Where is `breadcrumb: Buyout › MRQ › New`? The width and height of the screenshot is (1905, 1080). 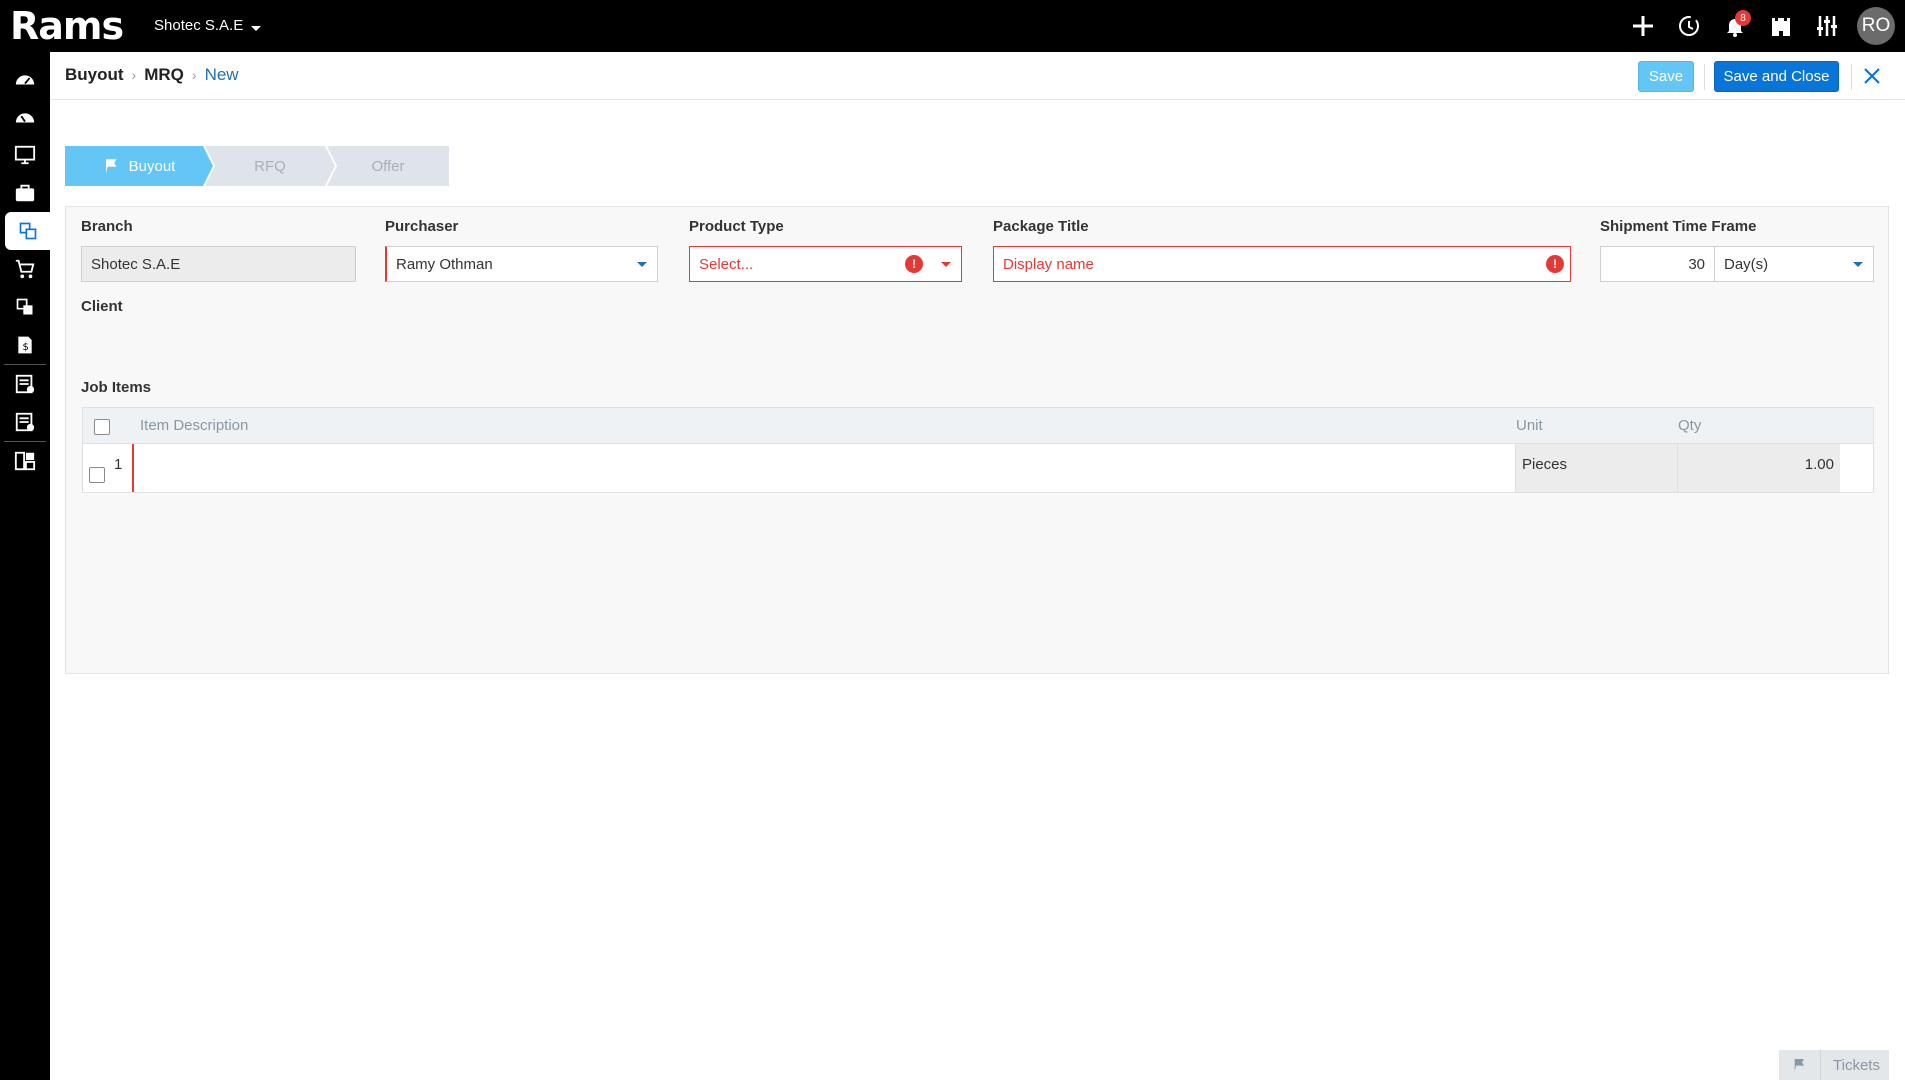 breadcrumb: Buyout › MRQ › New is located at coordinates (152, 75).